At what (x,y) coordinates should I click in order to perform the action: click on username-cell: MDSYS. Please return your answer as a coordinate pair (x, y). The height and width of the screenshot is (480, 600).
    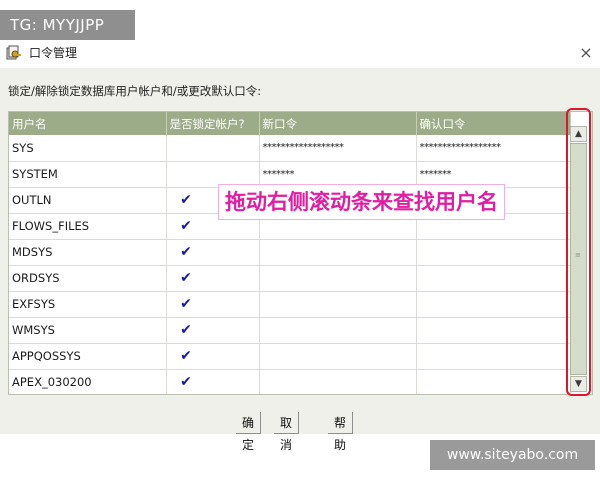
    Looking at the image, I should click on (88, 252).